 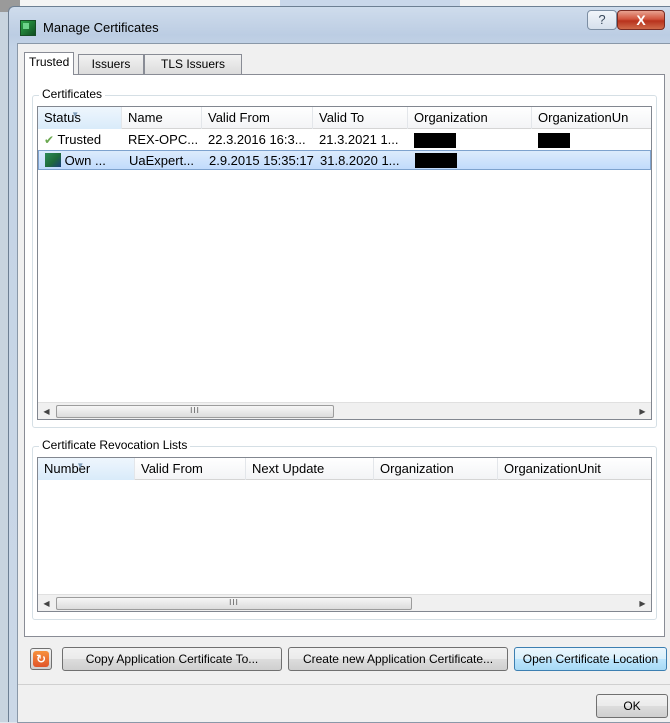 I want to click on certificates-horizontal-scrollbar: ◀ III ▶, so click(x=344, y=410).